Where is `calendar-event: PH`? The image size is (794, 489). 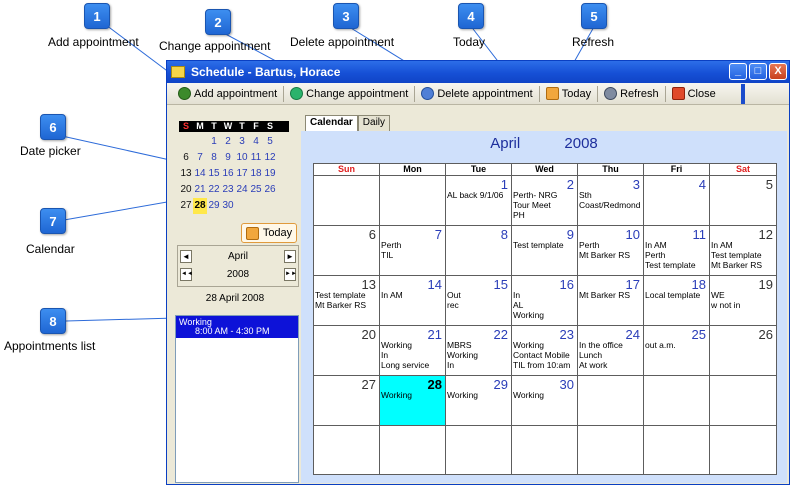
calendar-event: PH is located at coordinates (545, 215).